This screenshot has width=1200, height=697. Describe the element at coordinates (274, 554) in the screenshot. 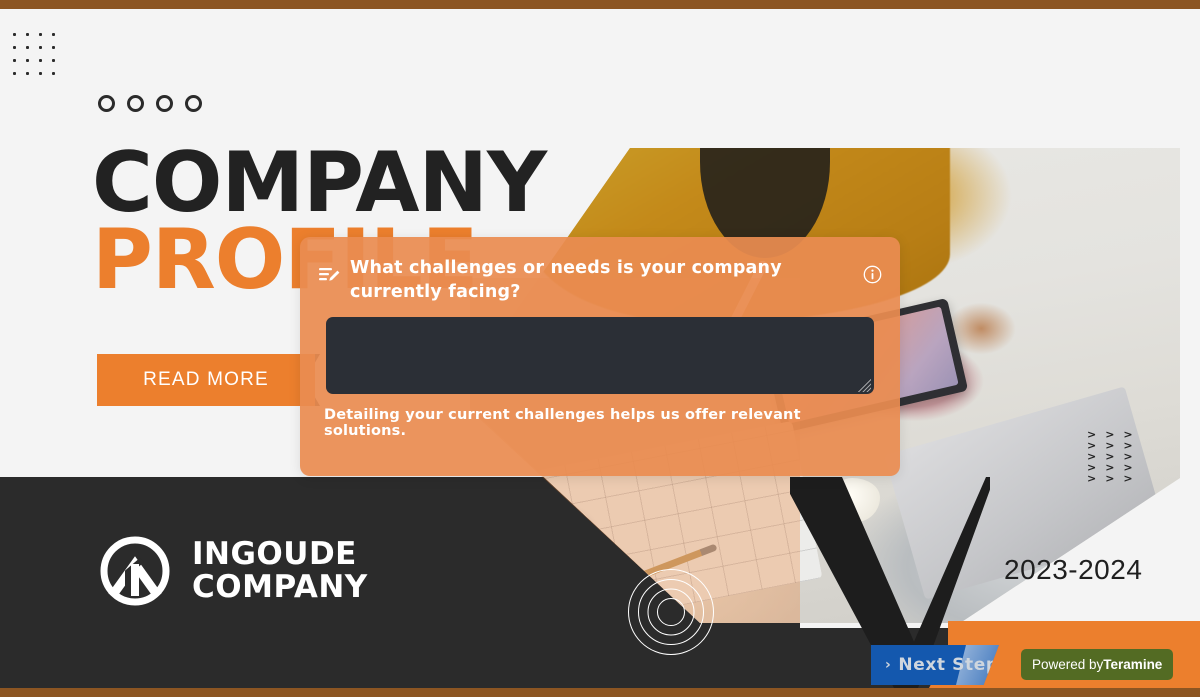

I see `brand-line-1: INGOUDE` at that location.